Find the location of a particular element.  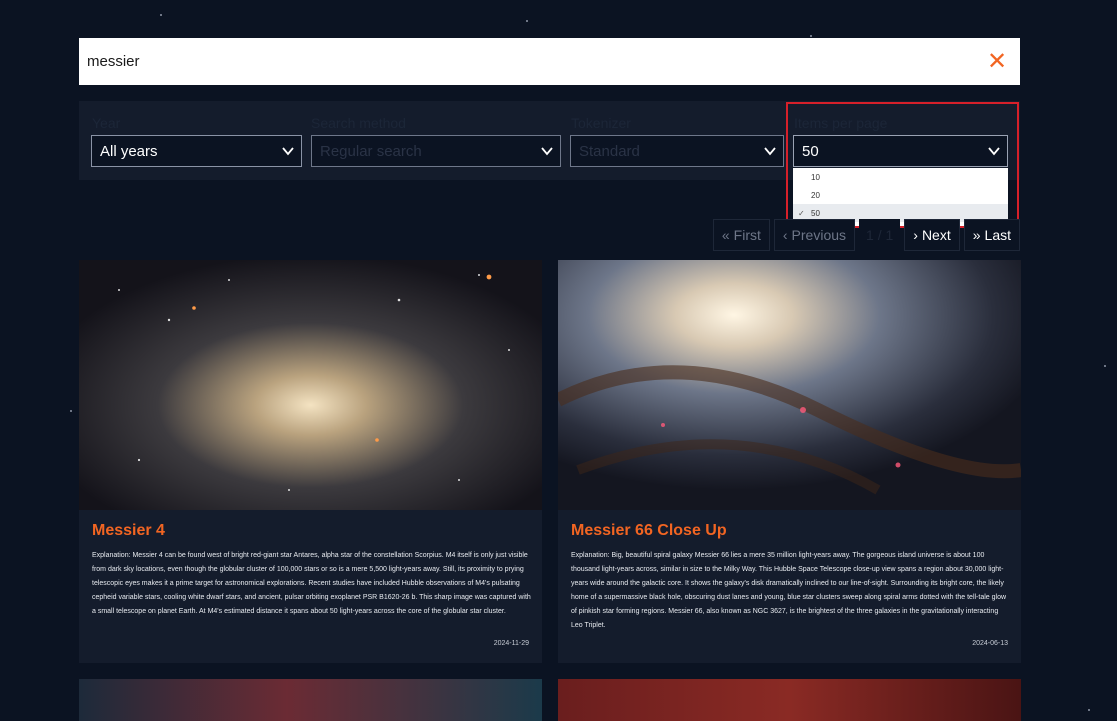

close-icon: ✕ is located at coordinates (997, 61).